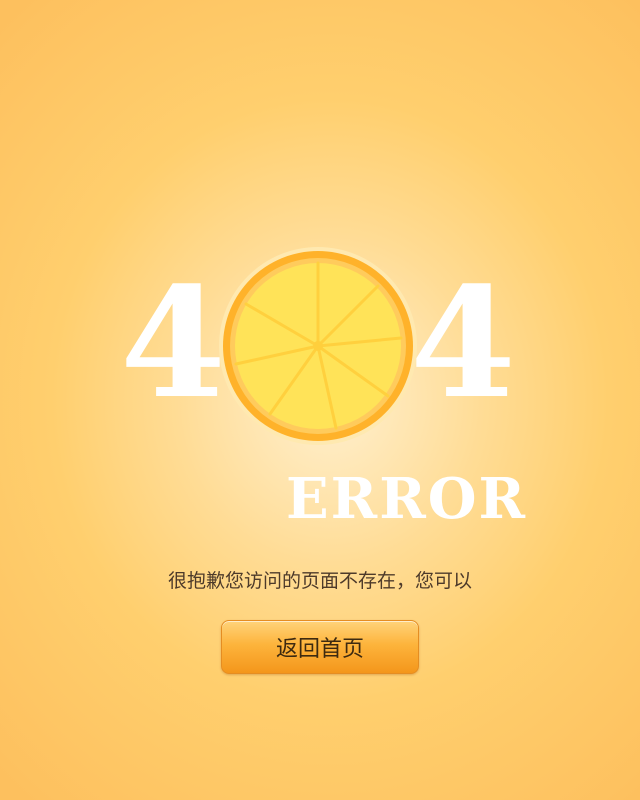 Image resolution: width=640 pixels, height=800 pixels. Describe the element at coordinates (463, 342) in the screenshot. I see `error-digit-right: 4` at that location.